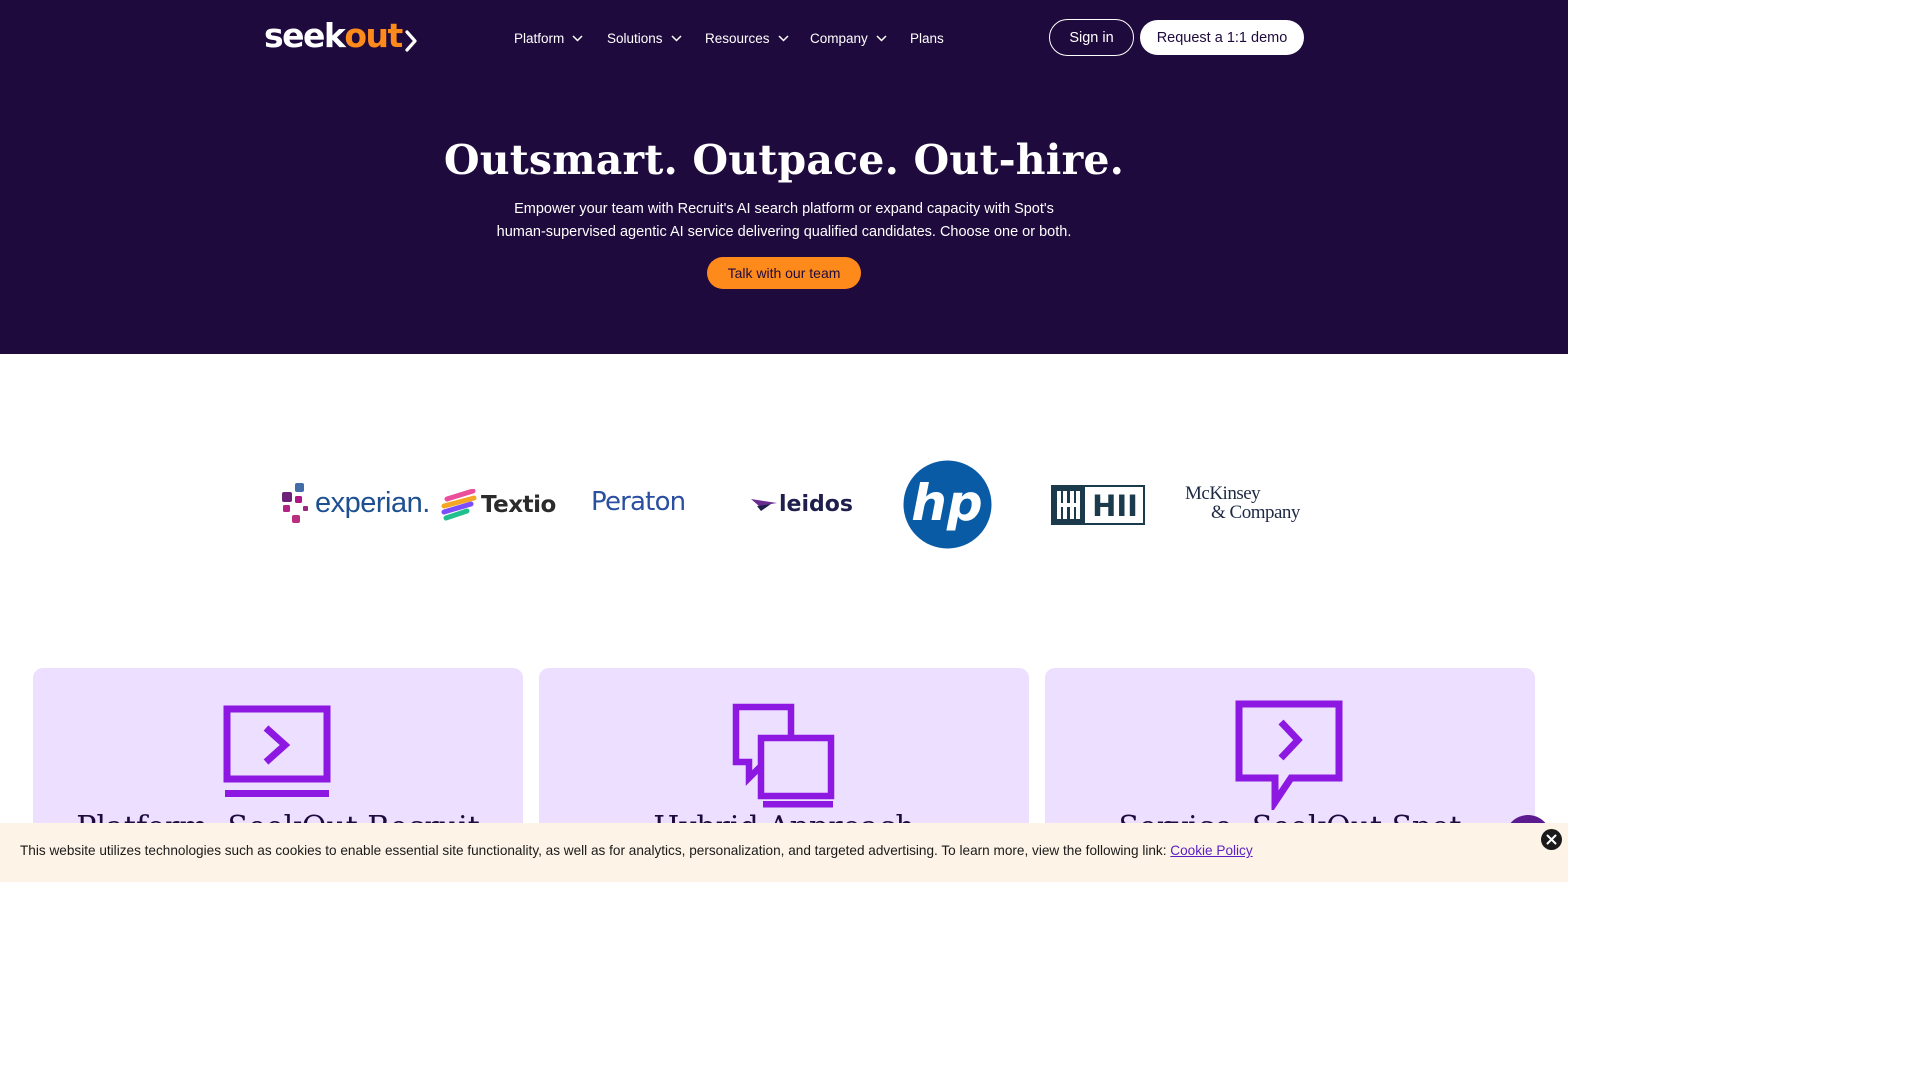 The height and width of the screenshot is (1080, 1920). I want to click on hp-logo-text: hp, so click(946, 503).